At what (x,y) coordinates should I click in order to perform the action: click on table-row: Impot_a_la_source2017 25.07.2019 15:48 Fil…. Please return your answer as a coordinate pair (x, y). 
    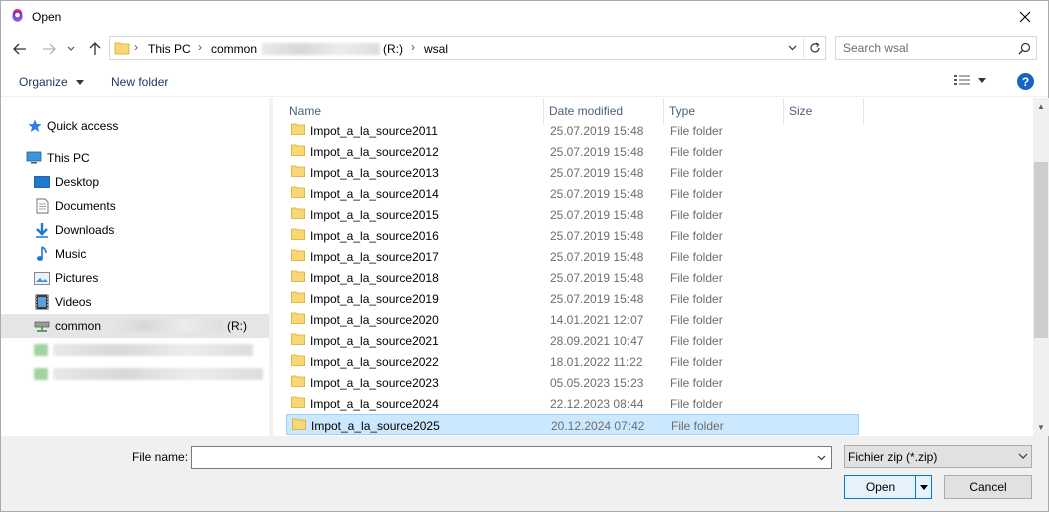
    Looking at the image, I should click on (572, 256).